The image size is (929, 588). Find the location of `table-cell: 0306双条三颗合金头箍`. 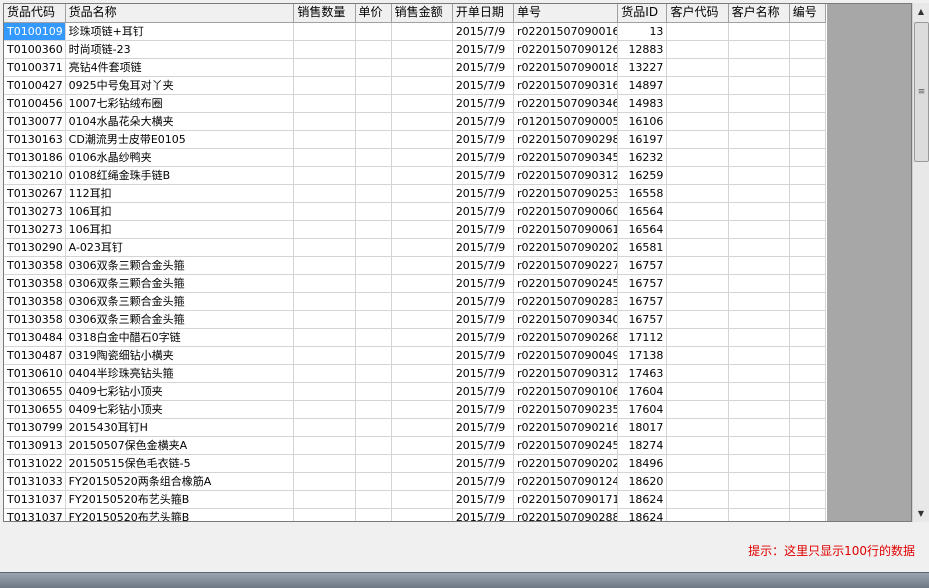

table-cell: 0306双条三颗合金头箍 is located at coordinates (180, 283).